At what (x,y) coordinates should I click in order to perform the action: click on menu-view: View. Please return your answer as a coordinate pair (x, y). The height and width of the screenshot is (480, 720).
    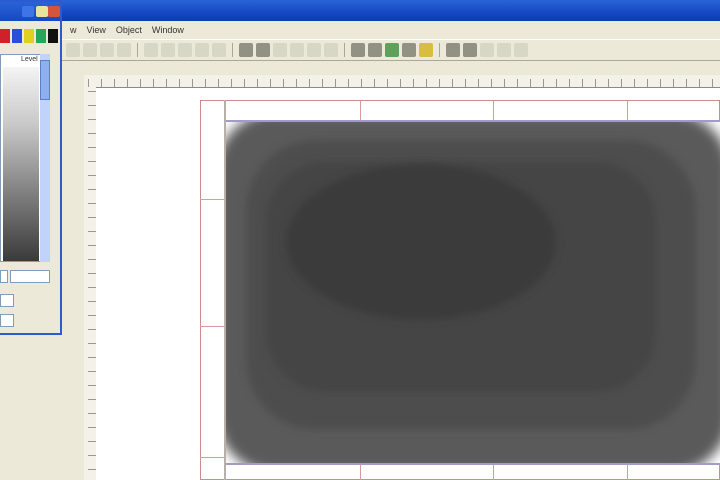
    Looking at the image, I should click on (96, 30).